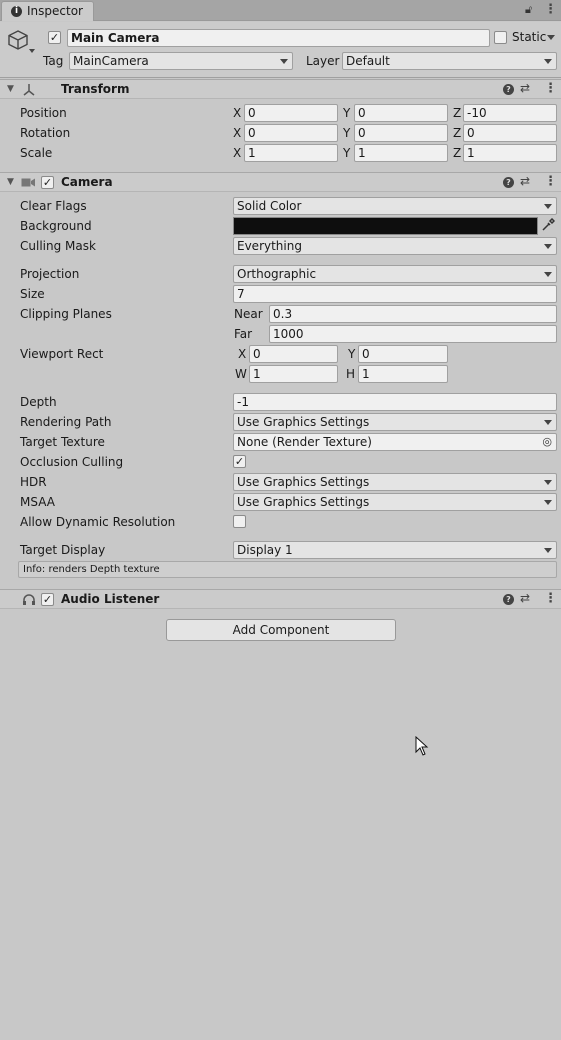 The height and width of the screenshot is (1040, 561). Describe the element at coordinates (111, 61) in the screenshot. I see `tag-value: MainCamera` at that location.